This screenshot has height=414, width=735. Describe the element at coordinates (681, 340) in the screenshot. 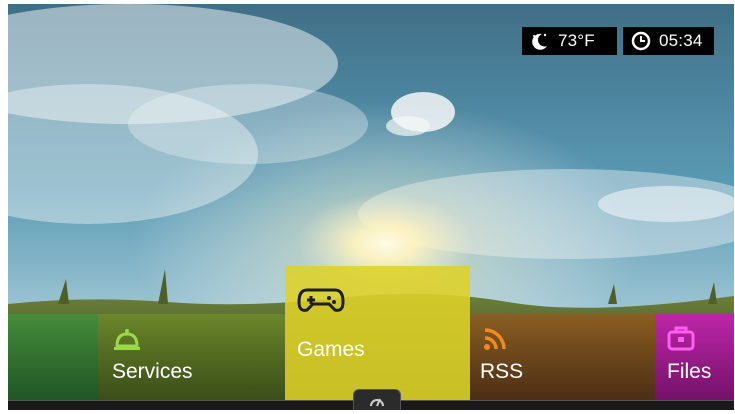

I see `briefcase-icon` at that location.